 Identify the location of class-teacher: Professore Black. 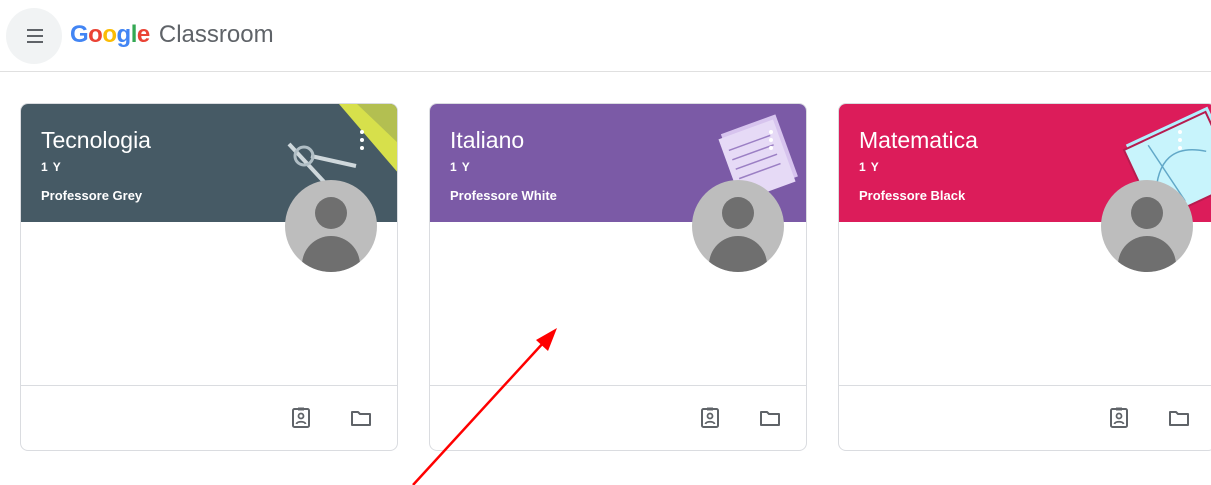
(912, 195).